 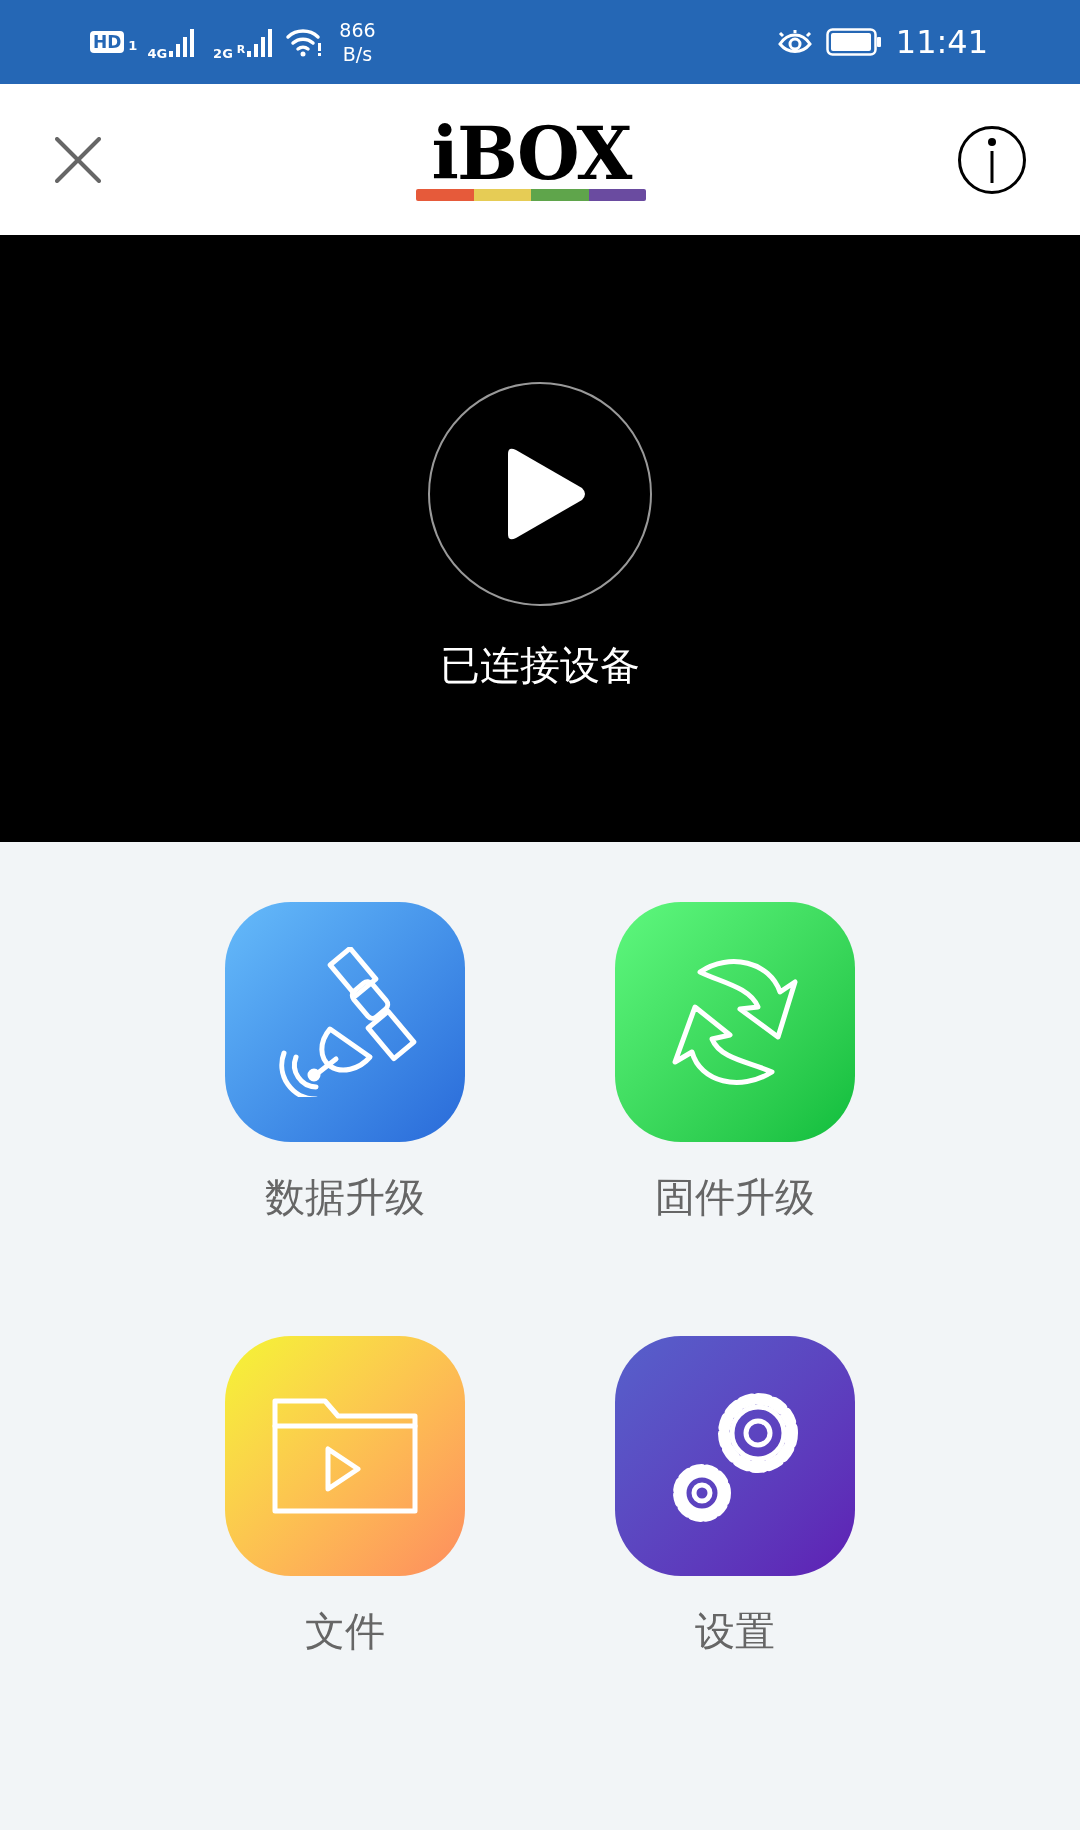 I want to click on info-icon, so click(x=992, y=159).